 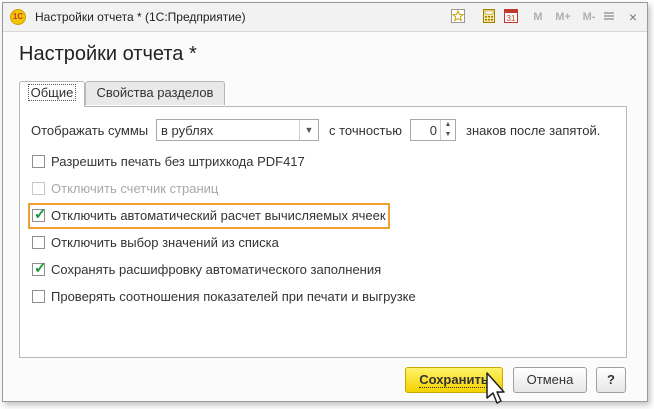 I want to click on tab-general: Общие, so click(x=52, y=94).